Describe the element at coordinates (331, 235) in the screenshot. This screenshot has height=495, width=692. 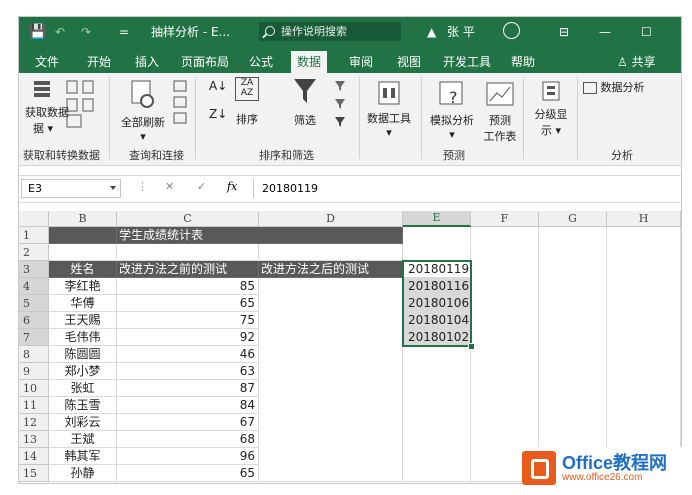
I see `cell-d1` at that location.